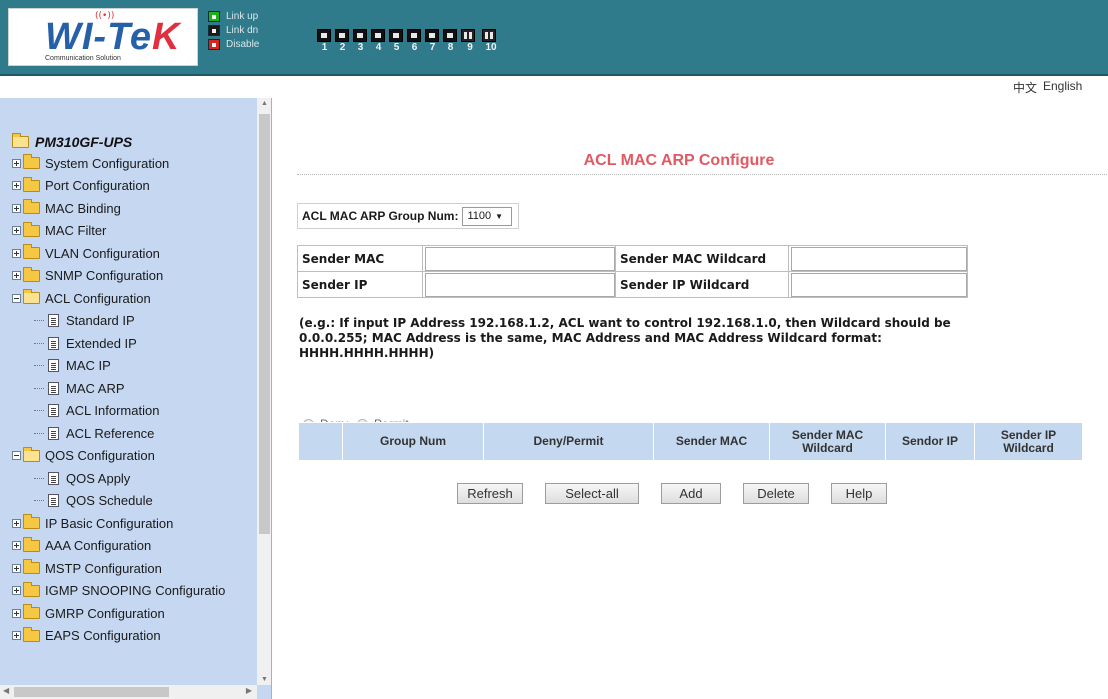  I want to click on nav-mac-arp: MAC ARP, so click(135, 388).